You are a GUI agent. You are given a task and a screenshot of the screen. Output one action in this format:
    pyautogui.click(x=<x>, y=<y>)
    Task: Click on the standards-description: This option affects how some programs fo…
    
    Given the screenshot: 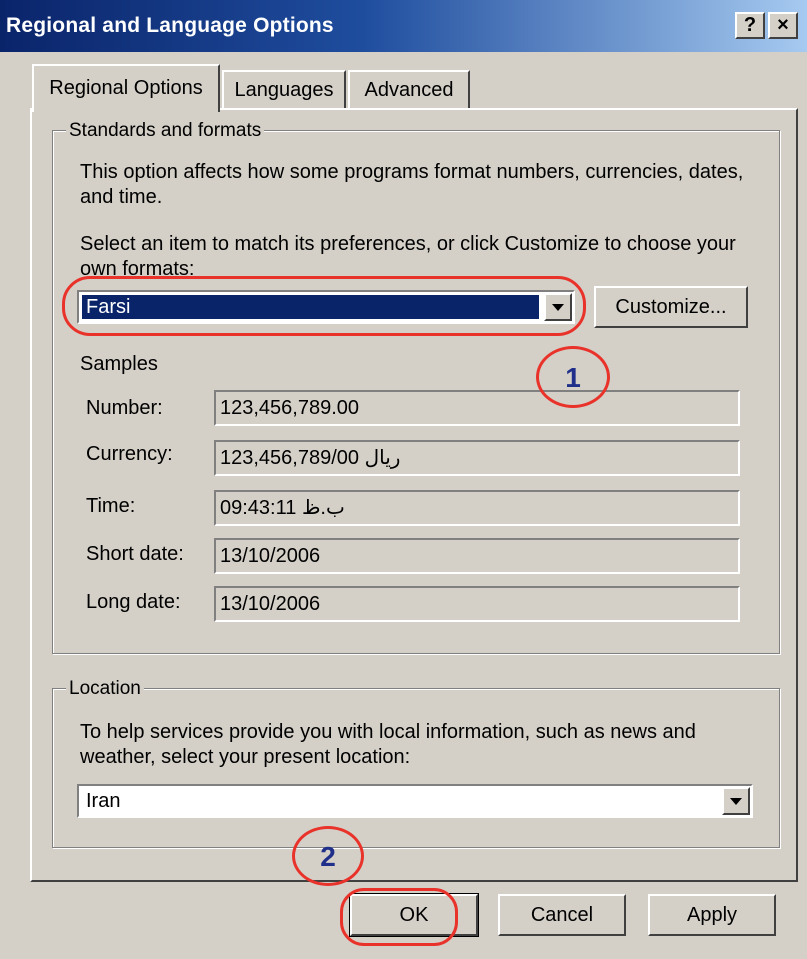 What is the action you would take?
    pyautogui.click(x=412, y=184)
    